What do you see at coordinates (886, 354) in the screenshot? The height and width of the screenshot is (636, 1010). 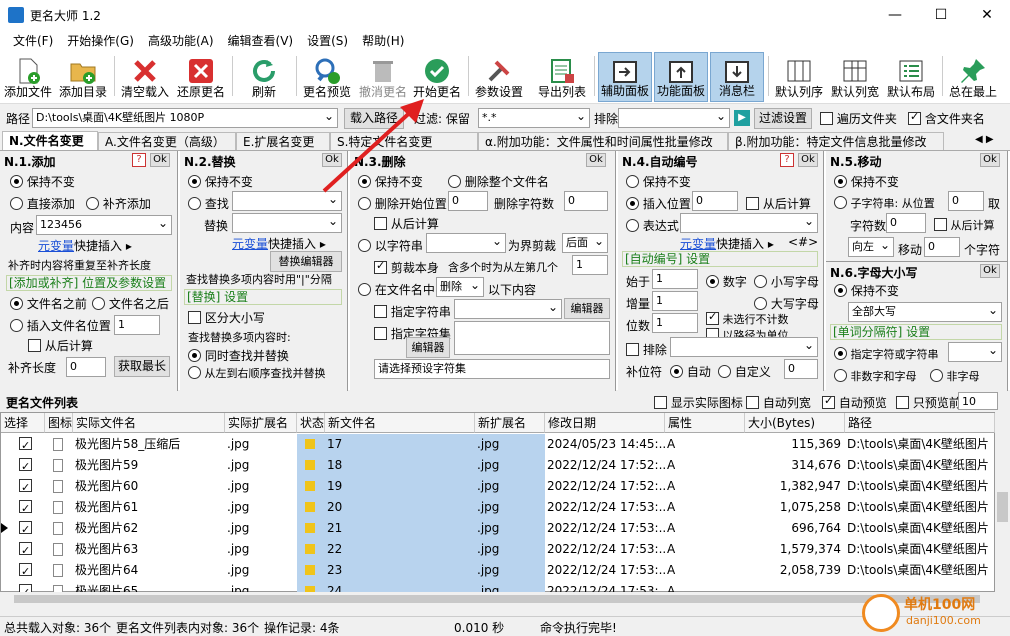 I see `spec-char-radio: 指定字符或字符串` at bounding box center [886, 354].